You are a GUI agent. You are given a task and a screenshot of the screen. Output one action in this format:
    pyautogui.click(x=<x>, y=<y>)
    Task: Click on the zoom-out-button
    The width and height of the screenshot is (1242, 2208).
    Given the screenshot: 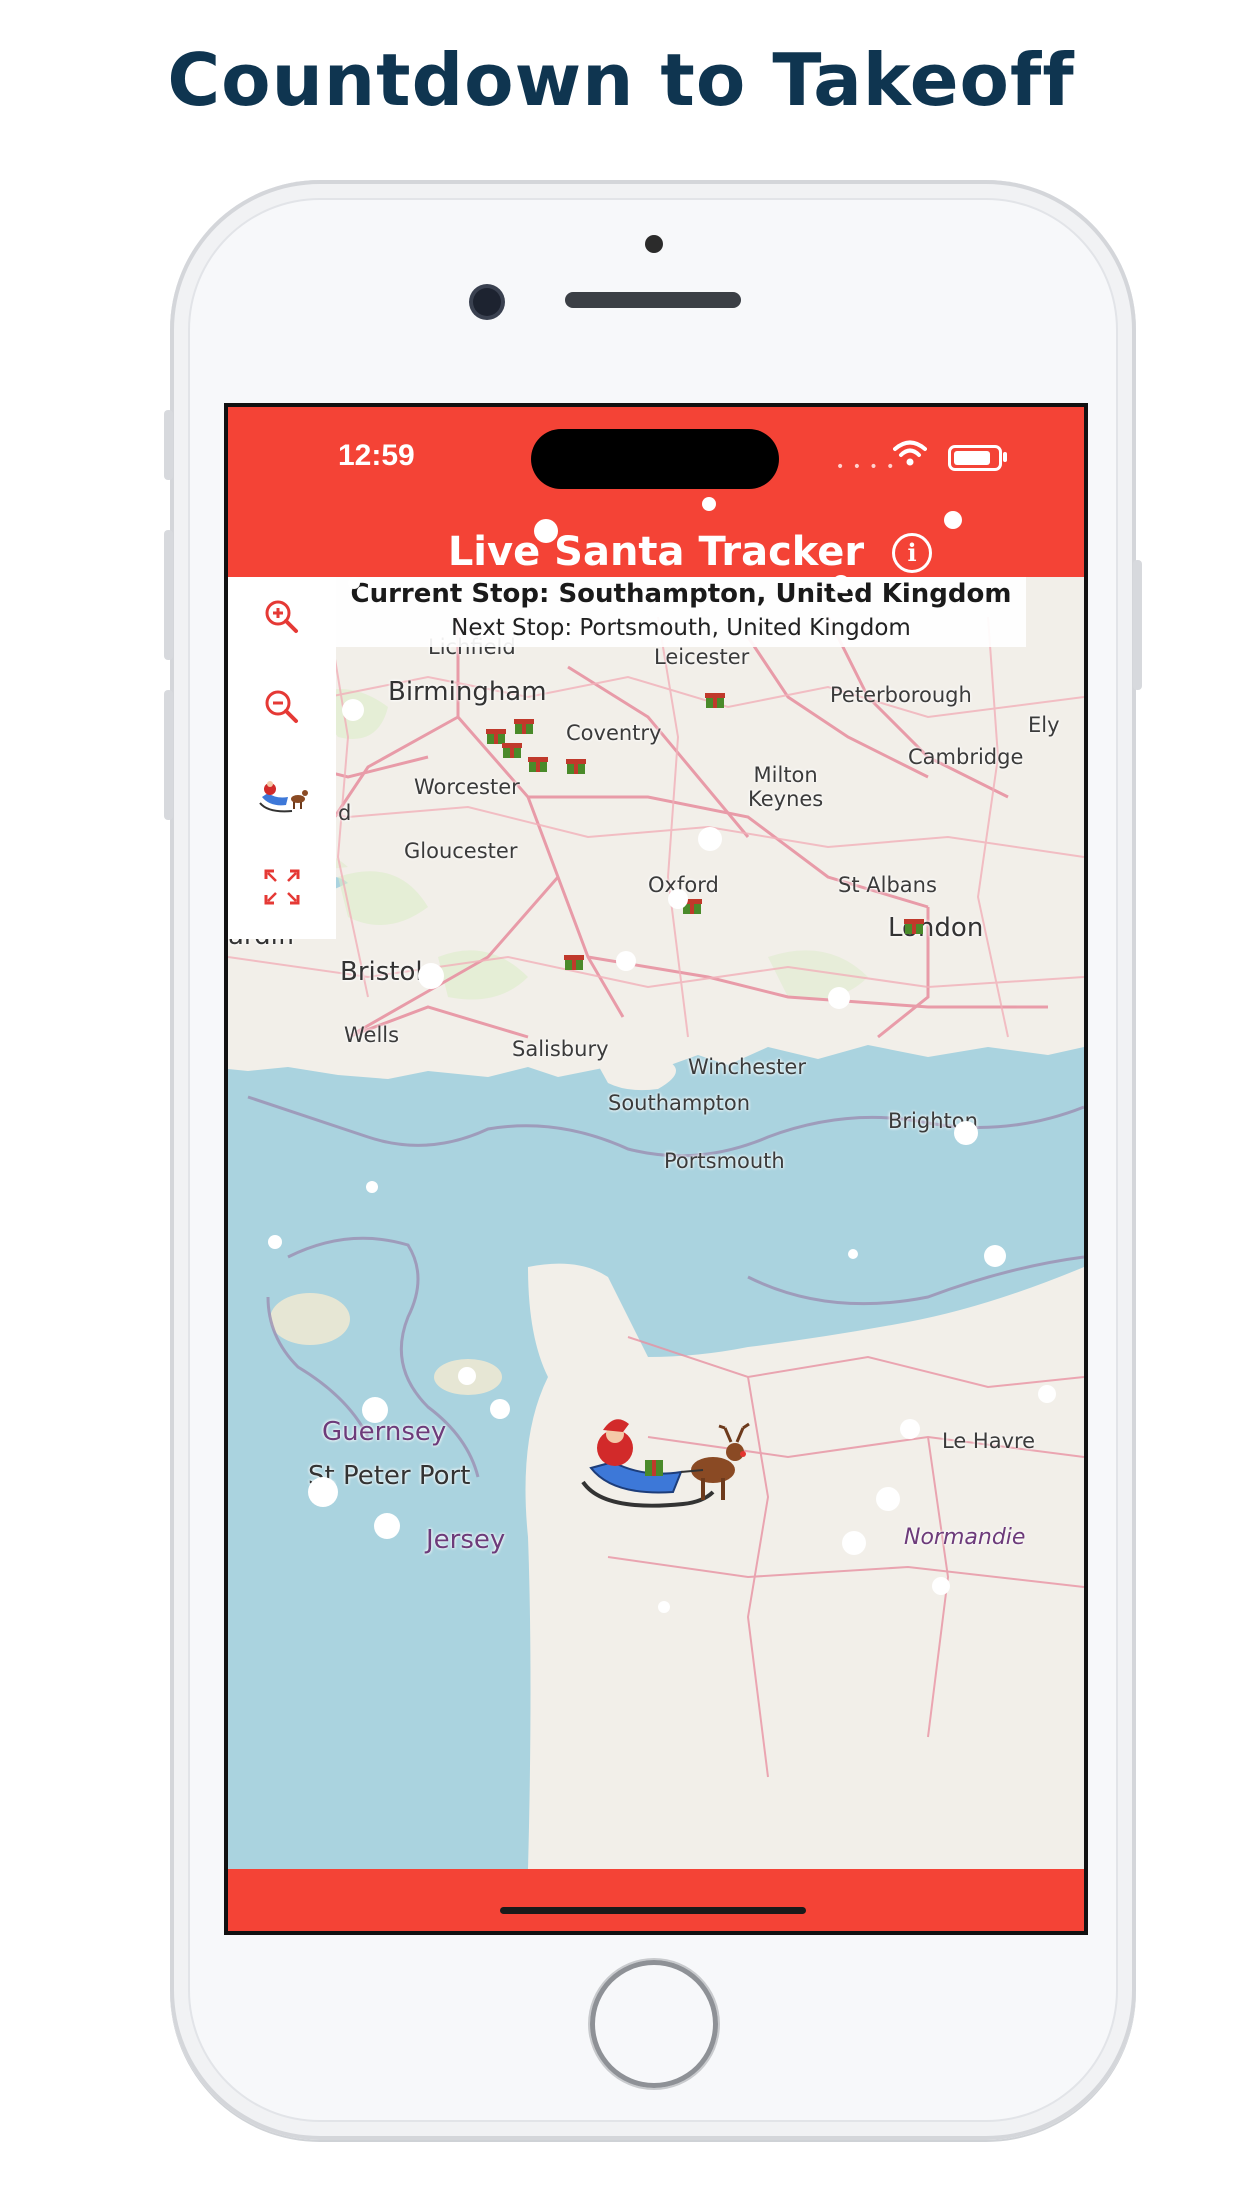 What is the action you would take?
    pyautogui.click(x=282, y=707)
    